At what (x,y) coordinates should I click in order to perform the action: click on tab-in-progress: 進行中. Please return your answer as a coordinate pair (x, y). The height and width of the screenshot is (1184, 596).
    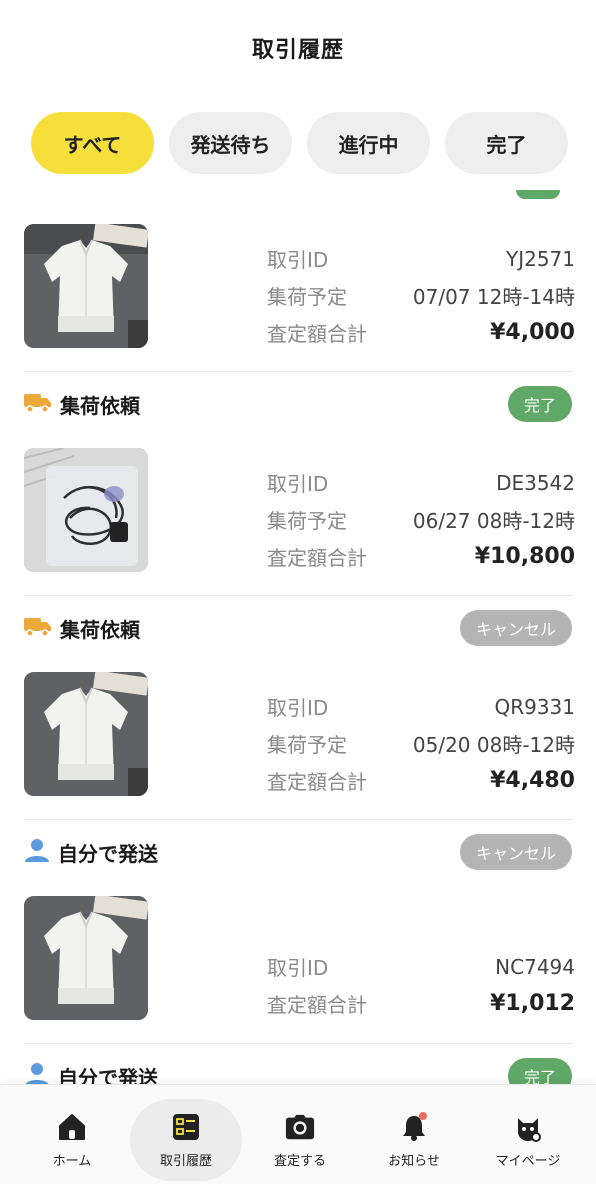
    Looking at the image, I should click on (368, 143).